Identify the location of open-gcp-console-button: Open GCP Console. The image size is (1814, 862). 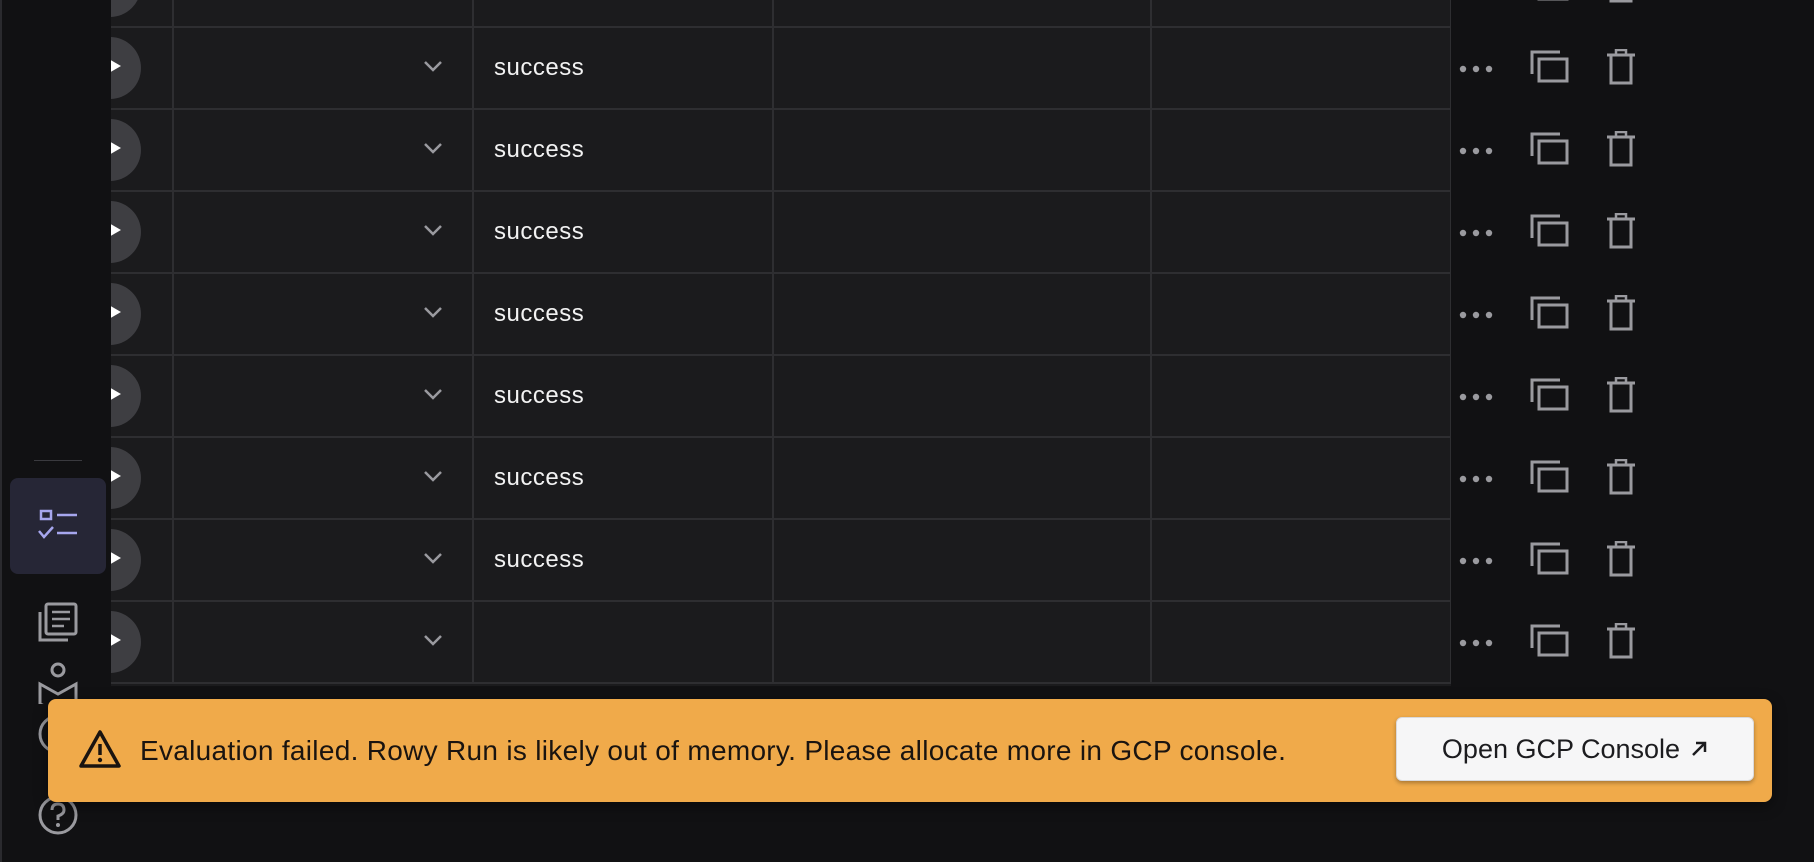
(1575, 749).